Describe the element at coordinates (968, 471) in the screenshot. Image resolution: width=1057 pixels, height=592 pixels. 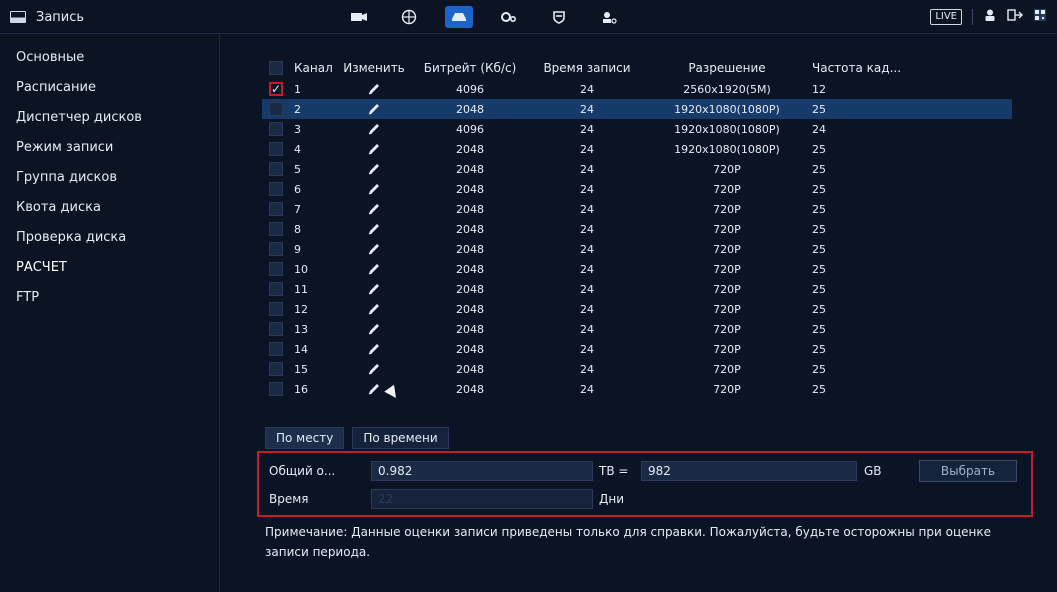
I see `choose-button: Выбрать` at that location.